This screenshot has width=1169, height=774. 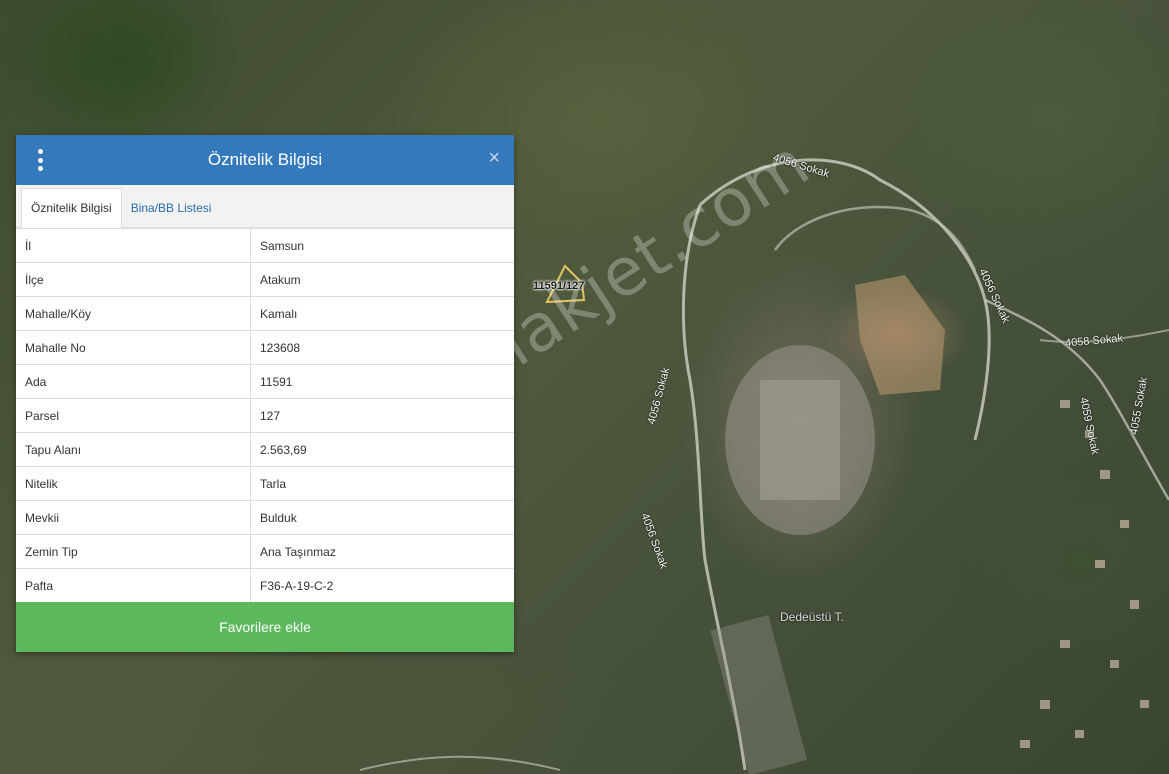 What do you see at coordinates (265, 206) in the screenshot?
I see `panel-tabs: Öznitelik Bilgisi Bina/BB Listesi` at bounding box center [265, 206].